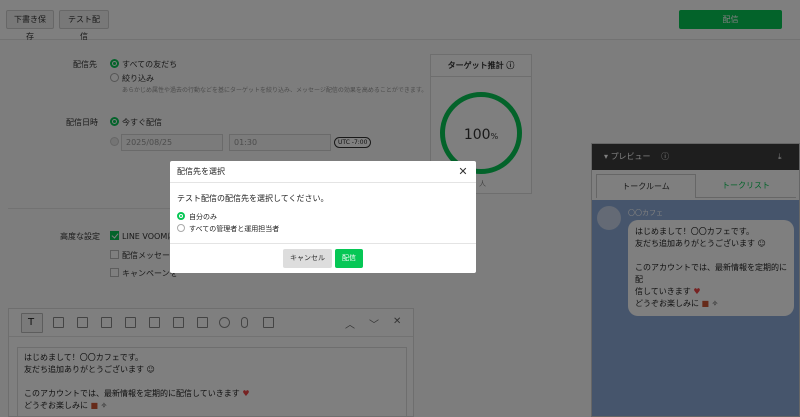 This screenshot has width=800, height=417. Describe the element at coordinates (234, 229) in the screenshot. I see `option-all-admins-label: すべての管理者と運用担当者` at that location.